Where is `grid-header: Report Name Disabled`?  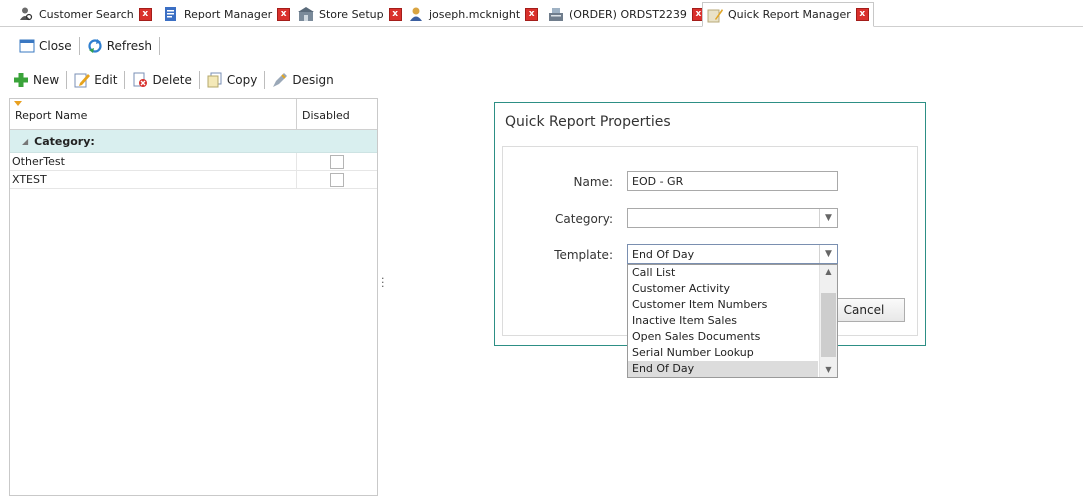 grid-header: Report Name Disabled is located at coordinates (193, 114).